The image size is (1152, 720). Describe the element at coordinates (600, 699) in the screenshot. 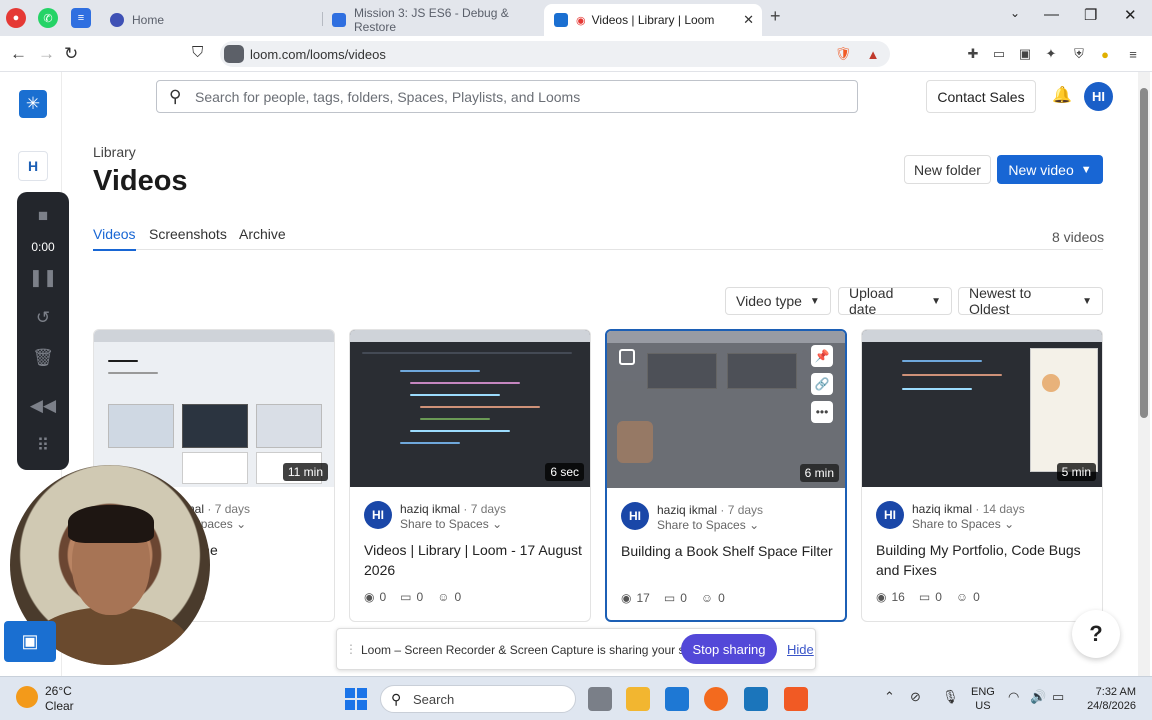

I see `task-view-icon` at that location.